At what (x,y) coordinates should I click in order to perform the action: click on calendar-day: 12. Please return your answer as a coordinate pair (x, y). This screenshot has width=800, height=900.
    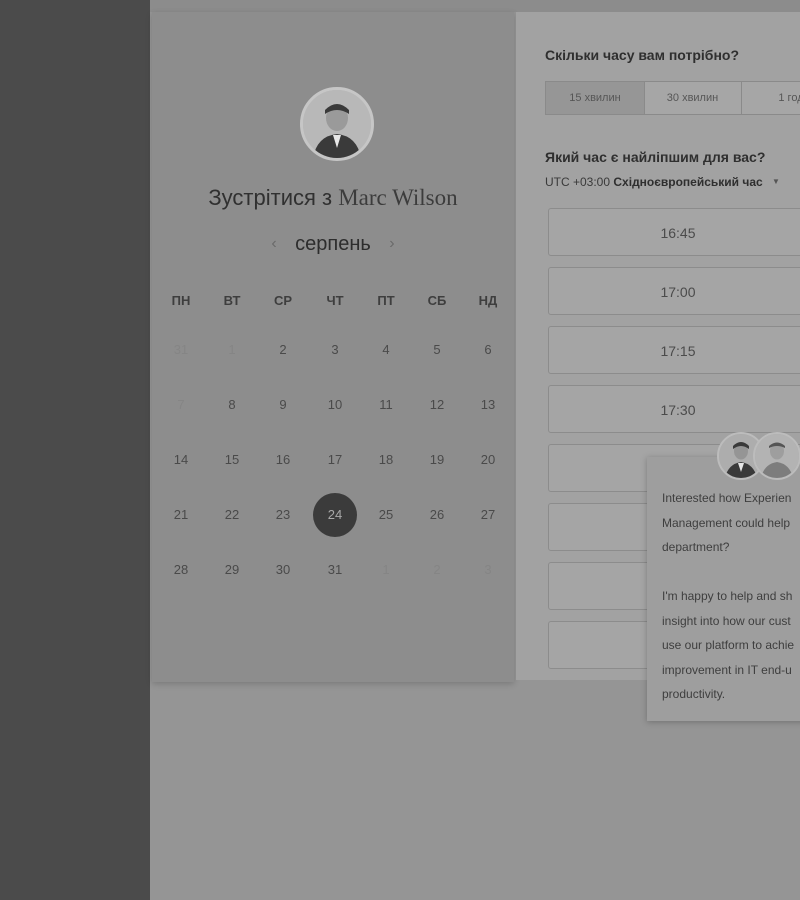
    Looking at the image, I should click on (437, 405).